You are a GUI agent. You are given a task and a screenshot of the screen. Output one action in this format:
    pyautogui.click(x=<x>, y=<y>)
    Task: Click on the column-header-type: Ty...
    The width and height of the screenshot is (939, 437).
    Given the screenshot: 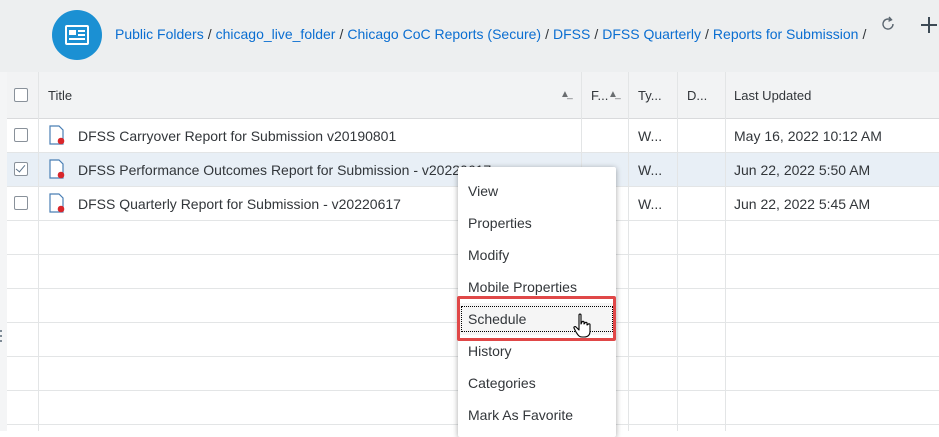 What is the action you would take?
    pyautogui.click(x=658, y=95)
    